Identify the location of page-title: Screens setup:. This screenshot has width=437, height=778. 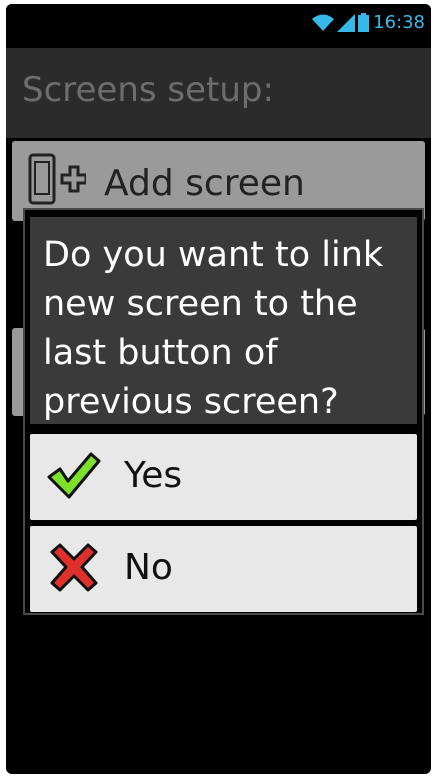
(148, 90).